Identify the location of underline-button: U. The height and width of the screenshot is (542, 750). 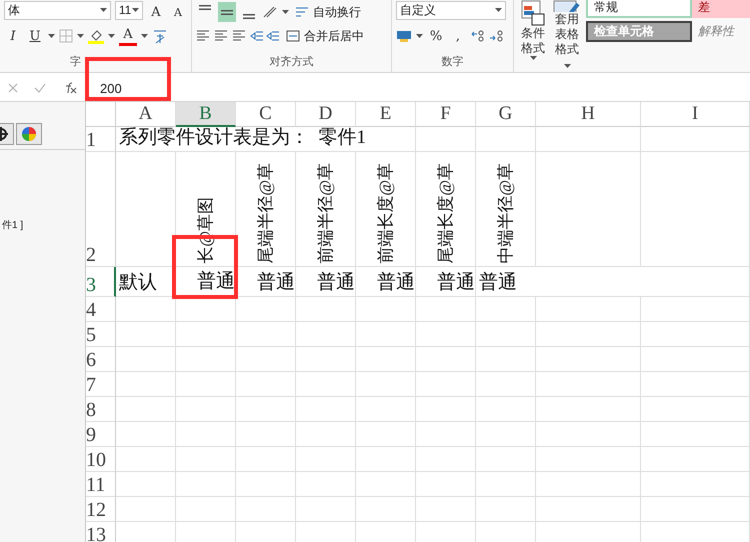
(35, 36).